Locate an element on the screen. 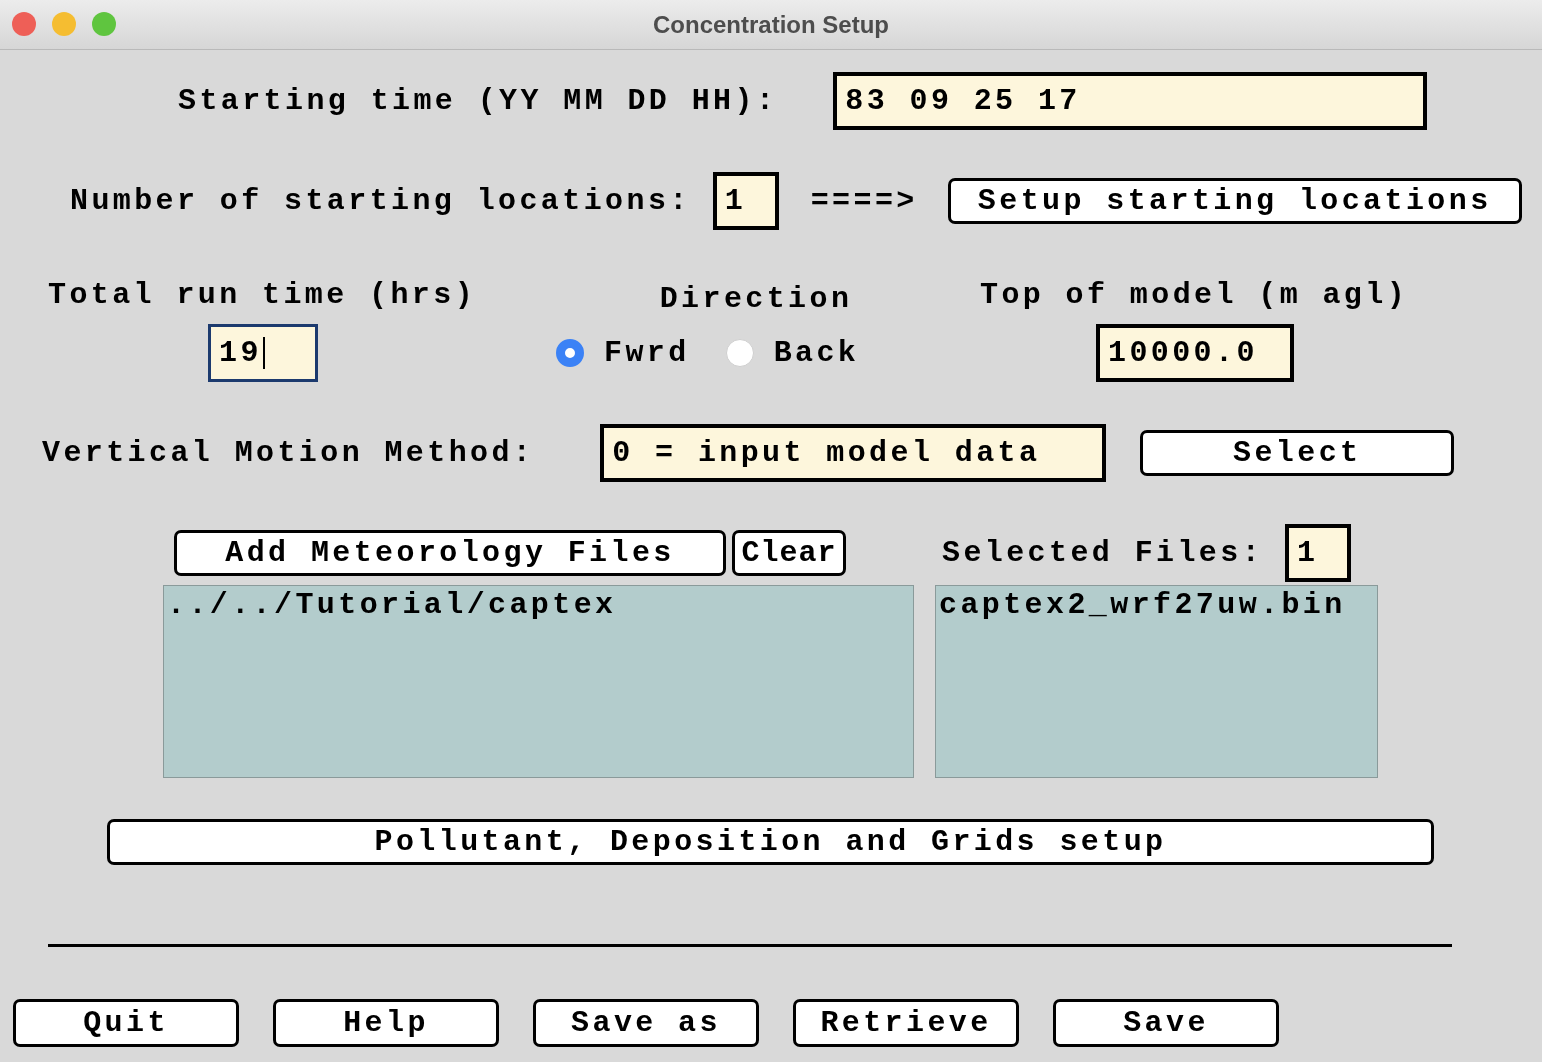 The height and width of the screenshot is (1062, 1542). action-button: Retrieve is located at coordinates (906, 1023).